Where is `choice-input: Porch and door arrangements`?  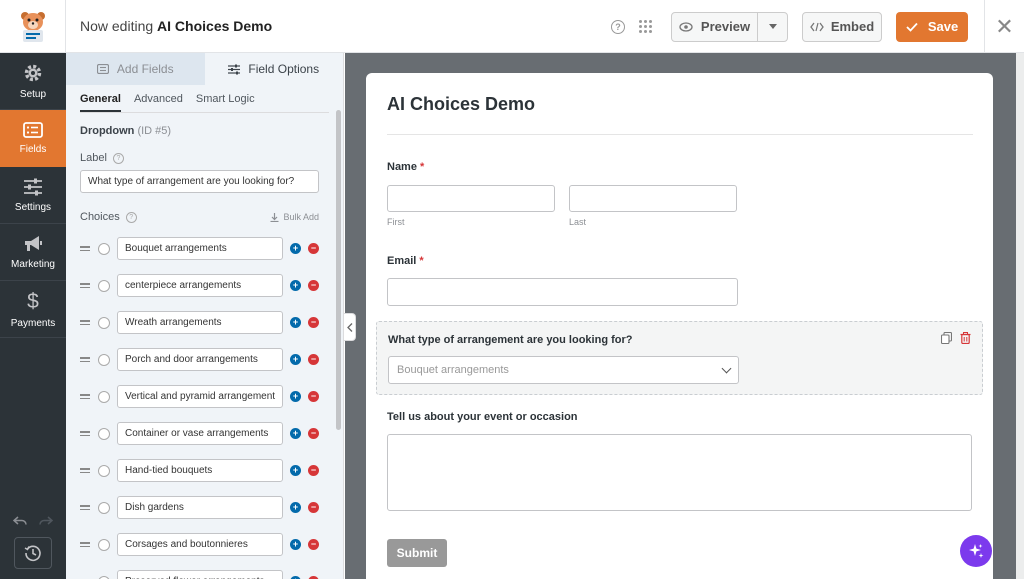 choice-input: Porch and door arrangements is located at coordinates (200, 359).